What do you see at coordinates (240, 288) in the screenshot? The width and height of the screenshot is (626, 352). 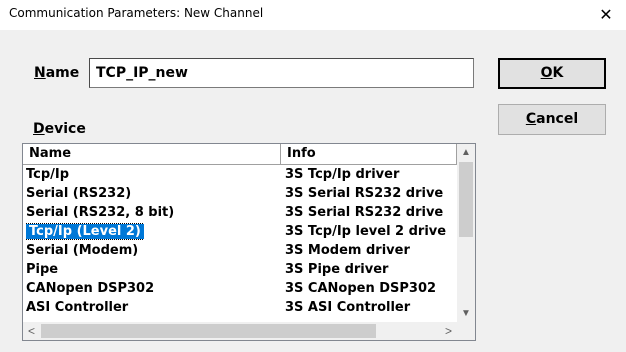 I see `device-row-canopen-dsp302: CANopen DSP302 3S CANopen DSP302` at bounding box center [240, 288].